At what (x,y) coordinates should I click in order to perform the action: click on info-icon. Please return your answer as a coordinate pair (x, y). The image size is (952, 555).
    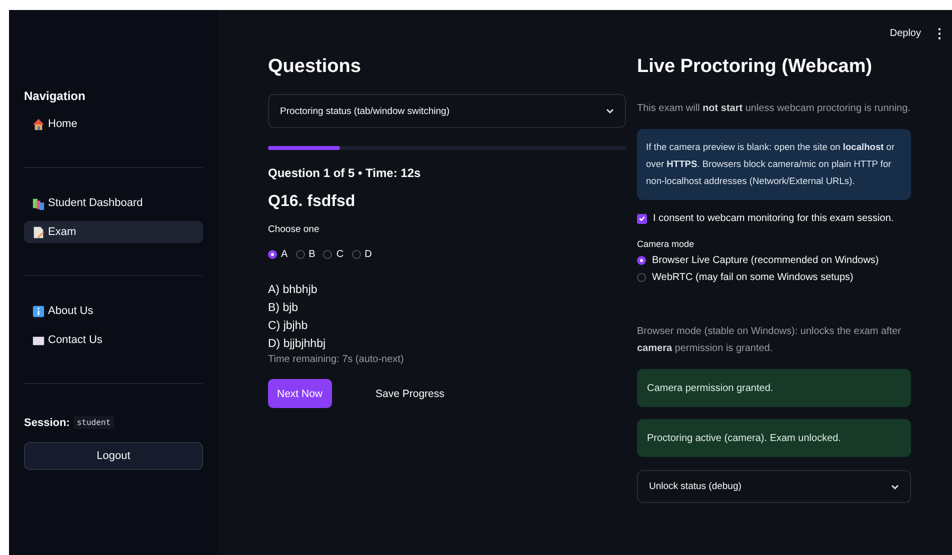
    Looking at the image, I should click on (38, 311).